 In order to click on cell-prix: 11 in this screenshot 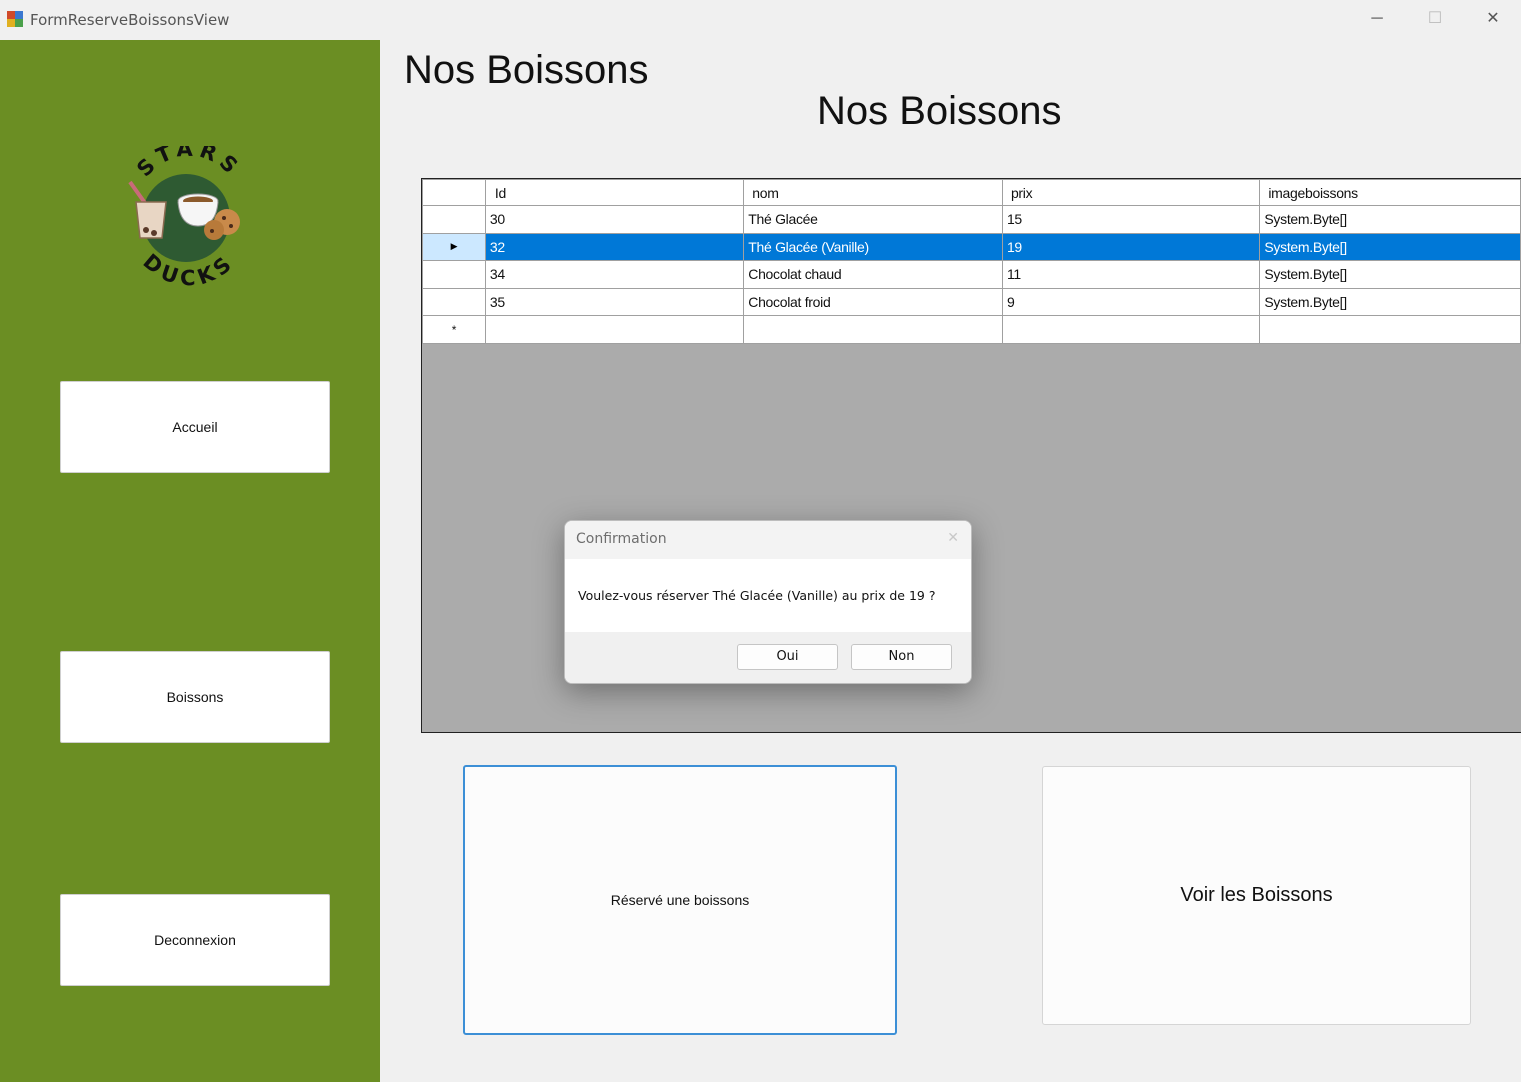, I will do `click(1131, 274)`.